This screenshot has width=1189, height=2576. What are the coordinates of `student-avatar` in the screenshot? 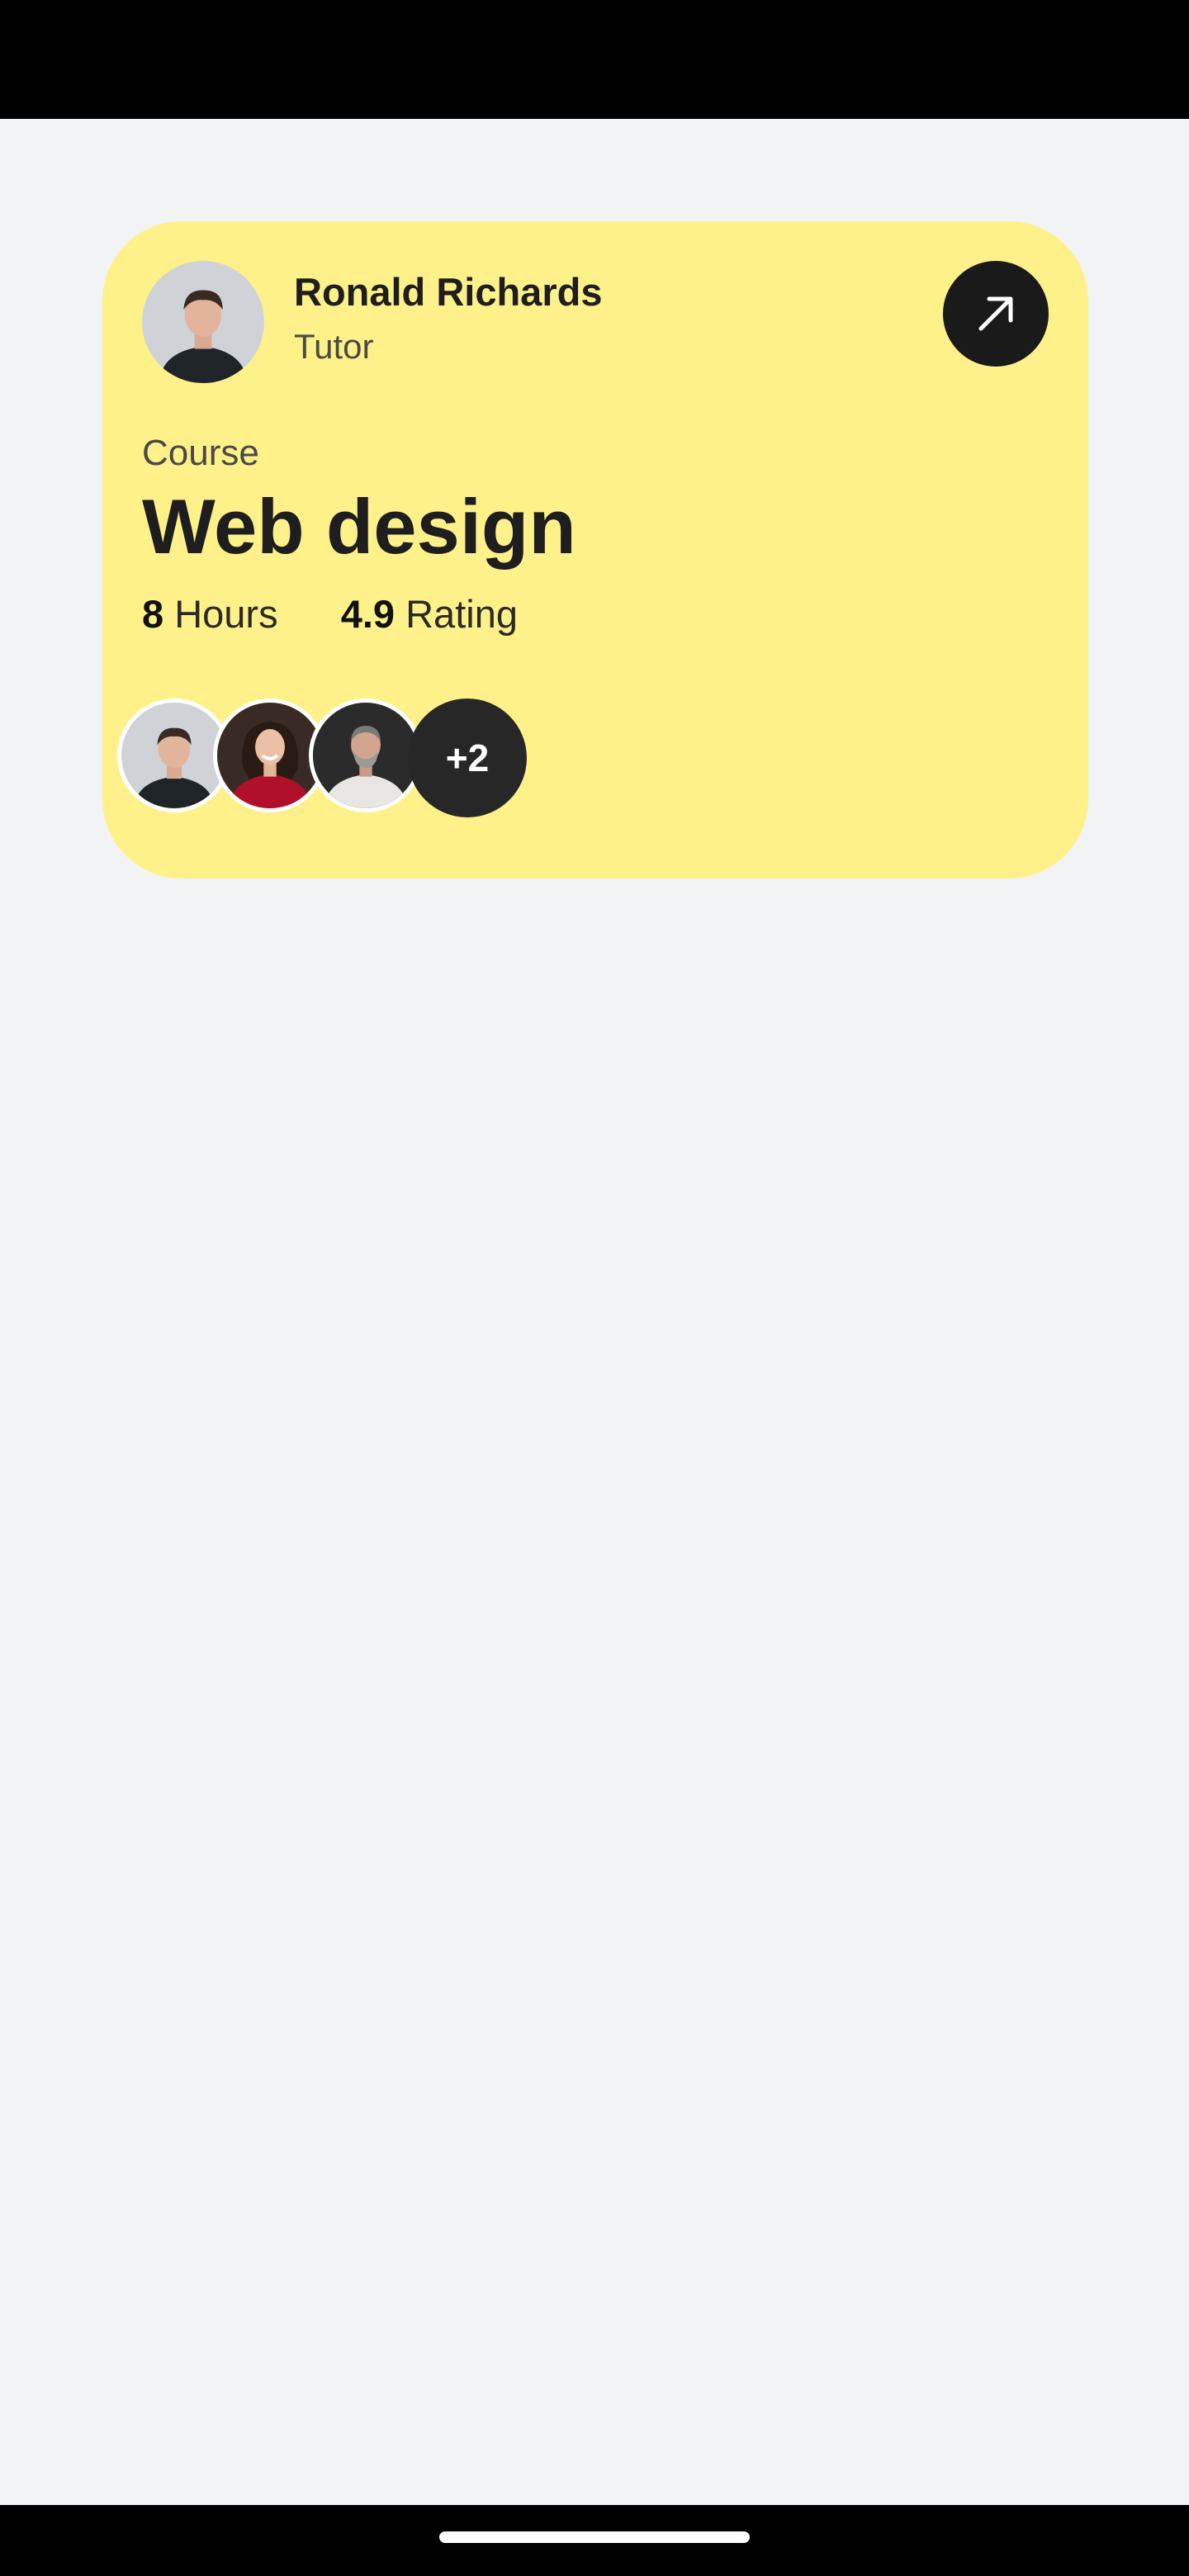 It's located at (366, 755).